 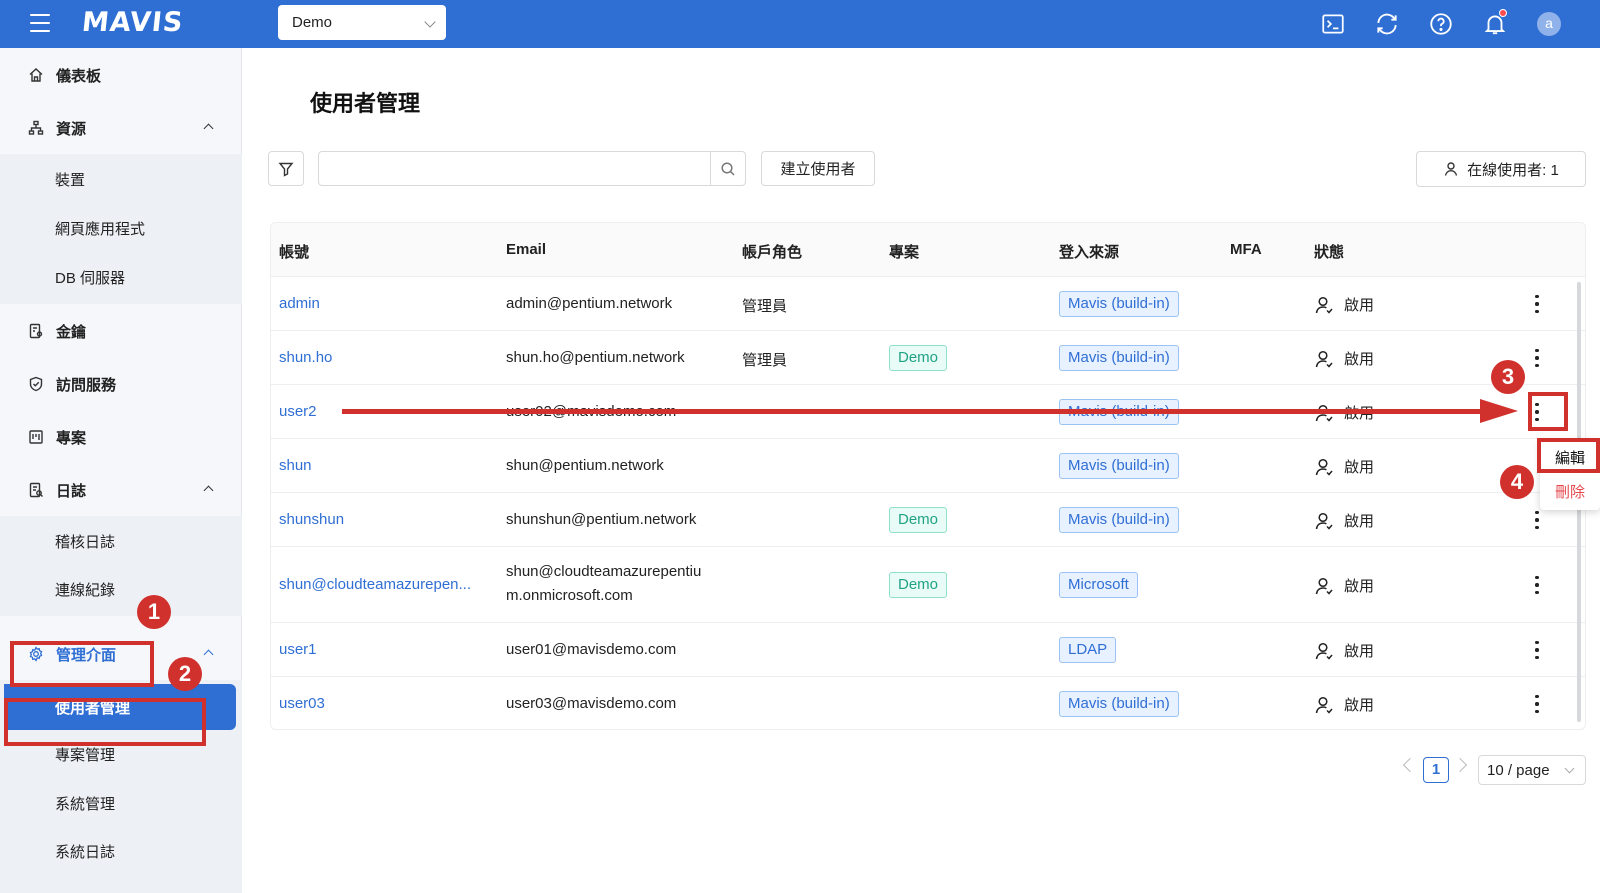 I want to click on sidebar-item-label: 金鑰, so click(x=71, y=332).